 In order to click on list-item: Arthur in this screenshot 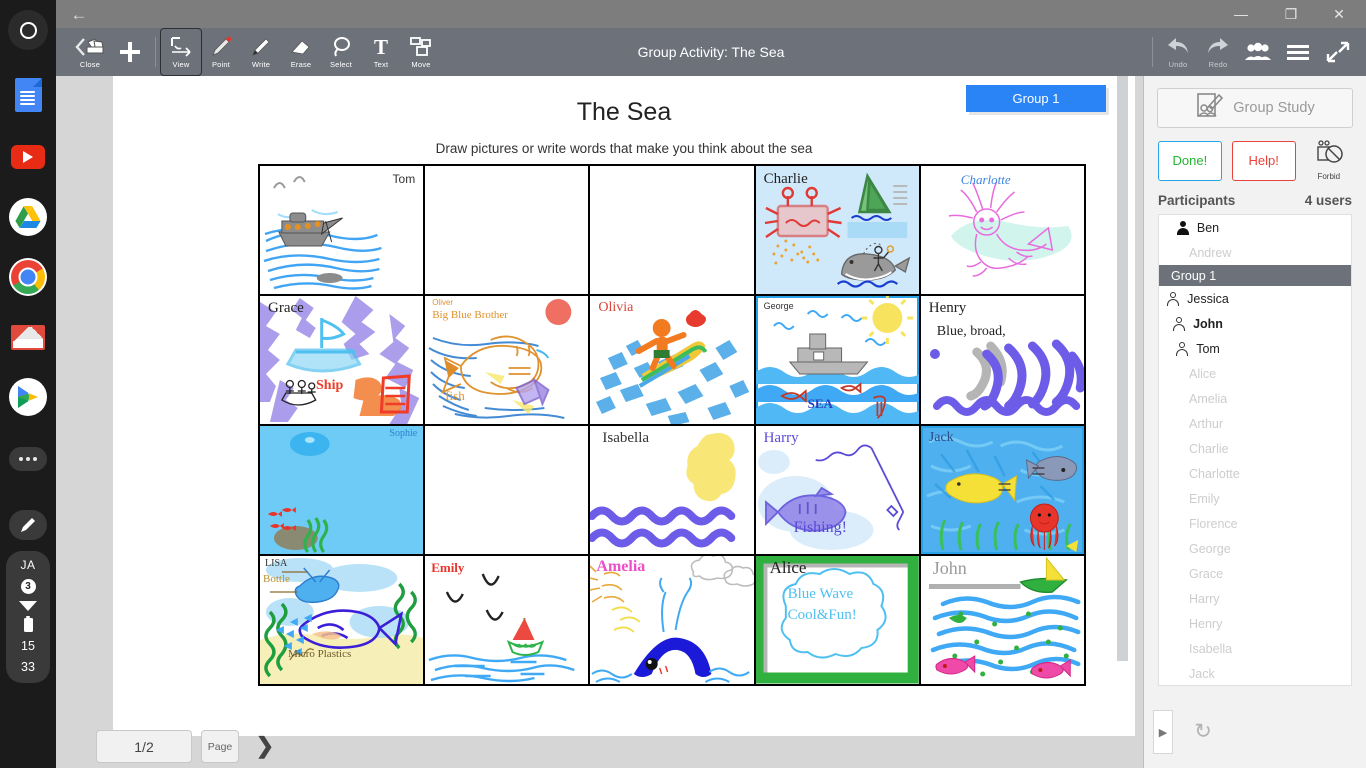, I will do `click(1255, 423)`.